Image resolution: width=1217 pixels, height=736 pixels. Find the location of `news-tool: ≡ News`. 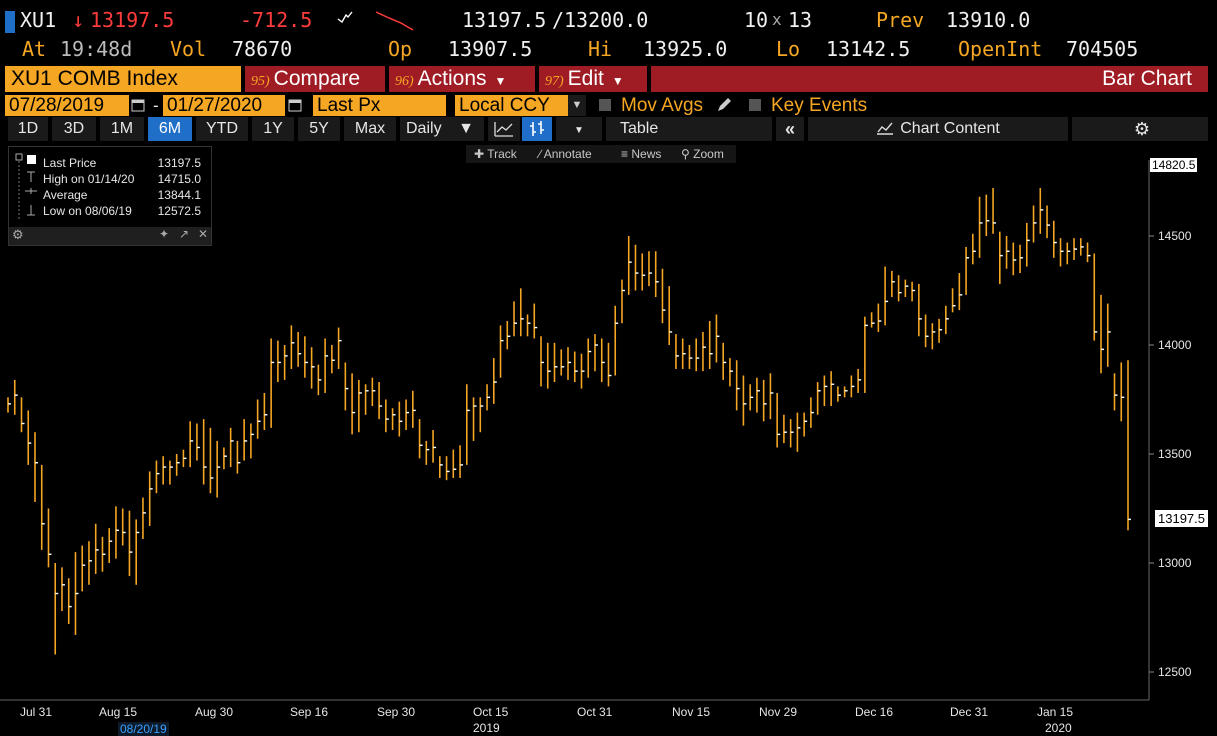

news-tool: ≡ News is located at coordinates (641, 154).